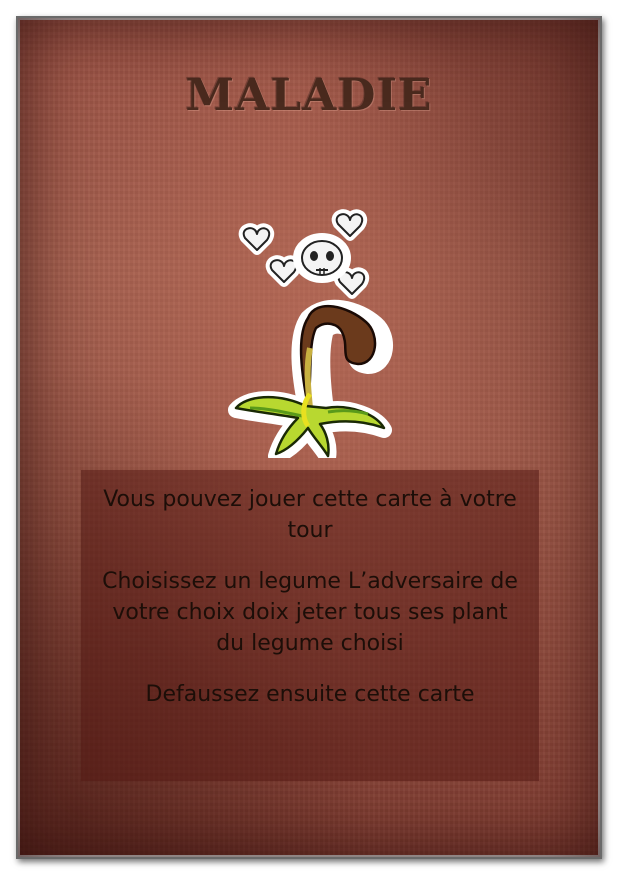  I want to click on card-title: MALADIE, so click(309, 95).